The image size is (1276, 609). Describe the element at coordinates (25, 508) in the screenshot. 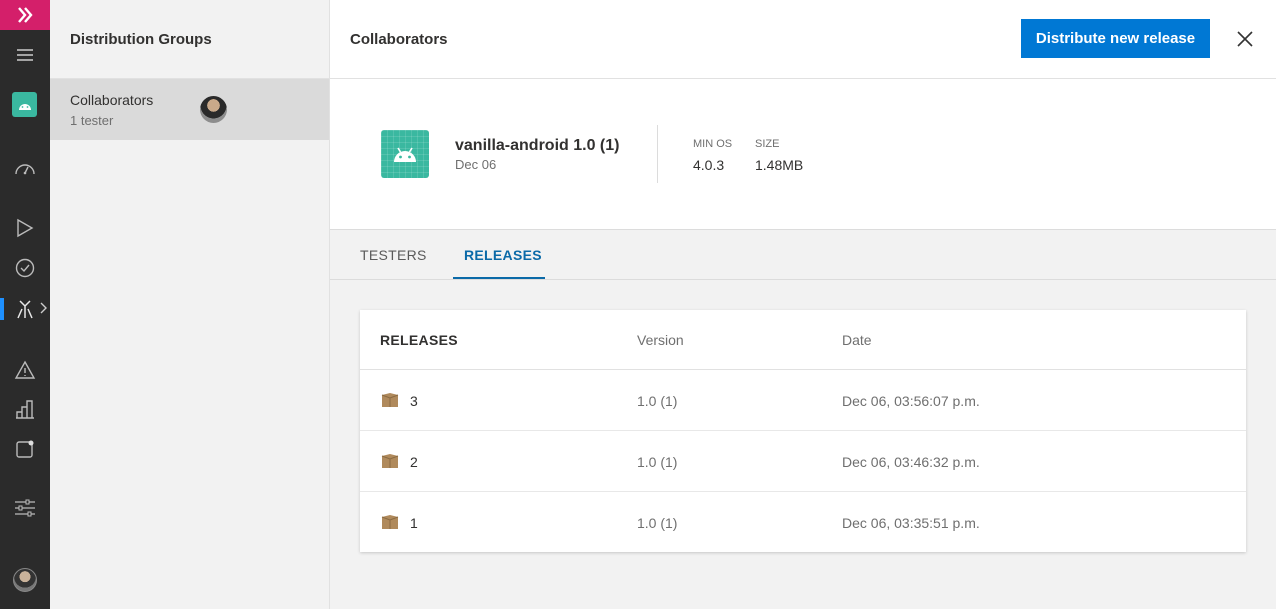

I see `settings-icon` at that location.